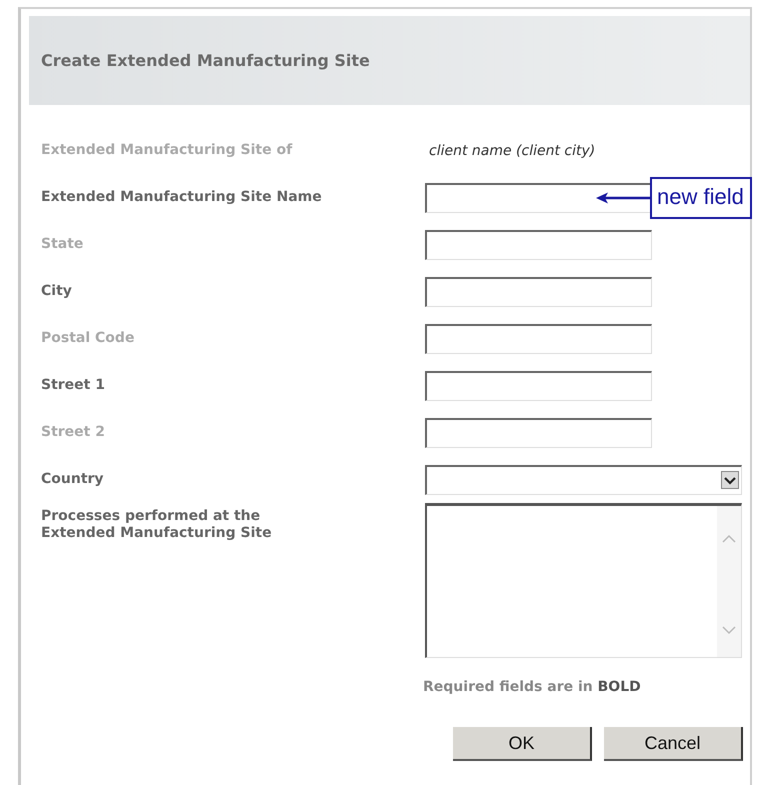 The width and height of the screenshot is (775, 785). I want to click on cancel-button: Cancel, so click(673, 744).